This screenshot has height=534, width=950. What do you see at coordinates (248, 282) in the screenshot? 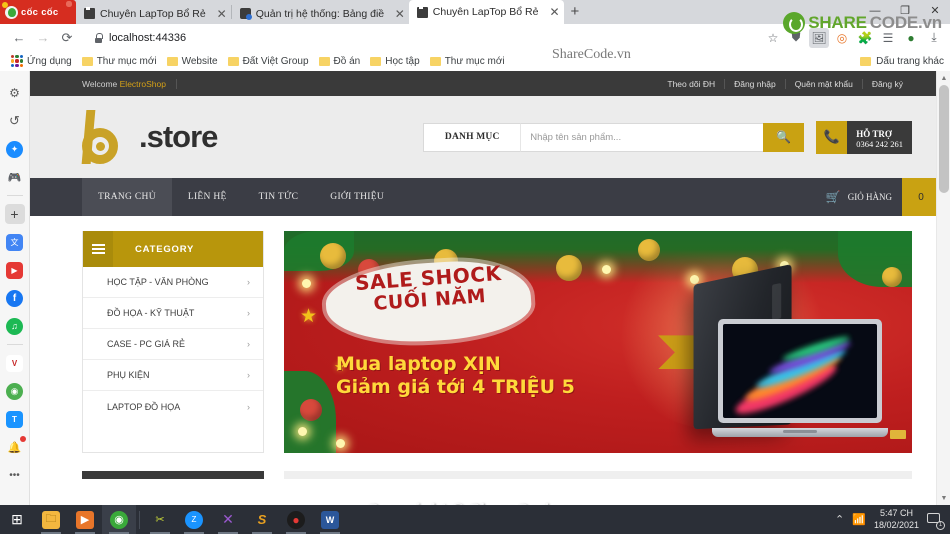
I see `chevron-right-icon: ›` at bounding box center [248, 282].